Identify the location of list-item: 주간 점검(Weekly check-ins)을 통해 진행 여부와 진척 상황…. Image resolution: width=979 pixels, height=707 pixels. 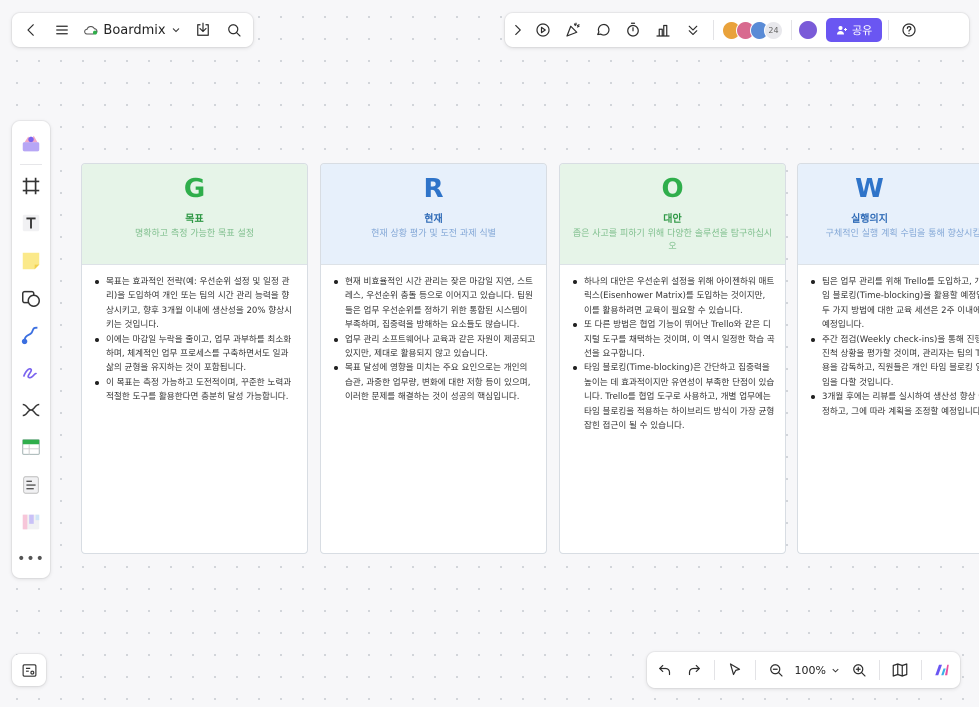
(894, 362).